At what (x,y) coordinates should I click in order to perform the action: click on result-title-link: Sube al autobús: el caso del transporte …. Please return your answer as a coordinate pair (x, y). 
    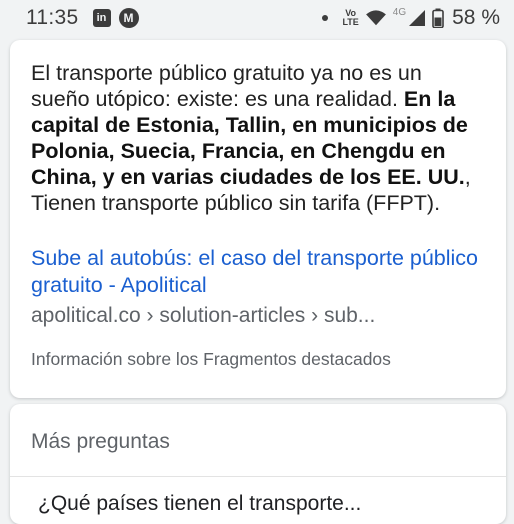
    Looking at the image, I should click on (258, 272).